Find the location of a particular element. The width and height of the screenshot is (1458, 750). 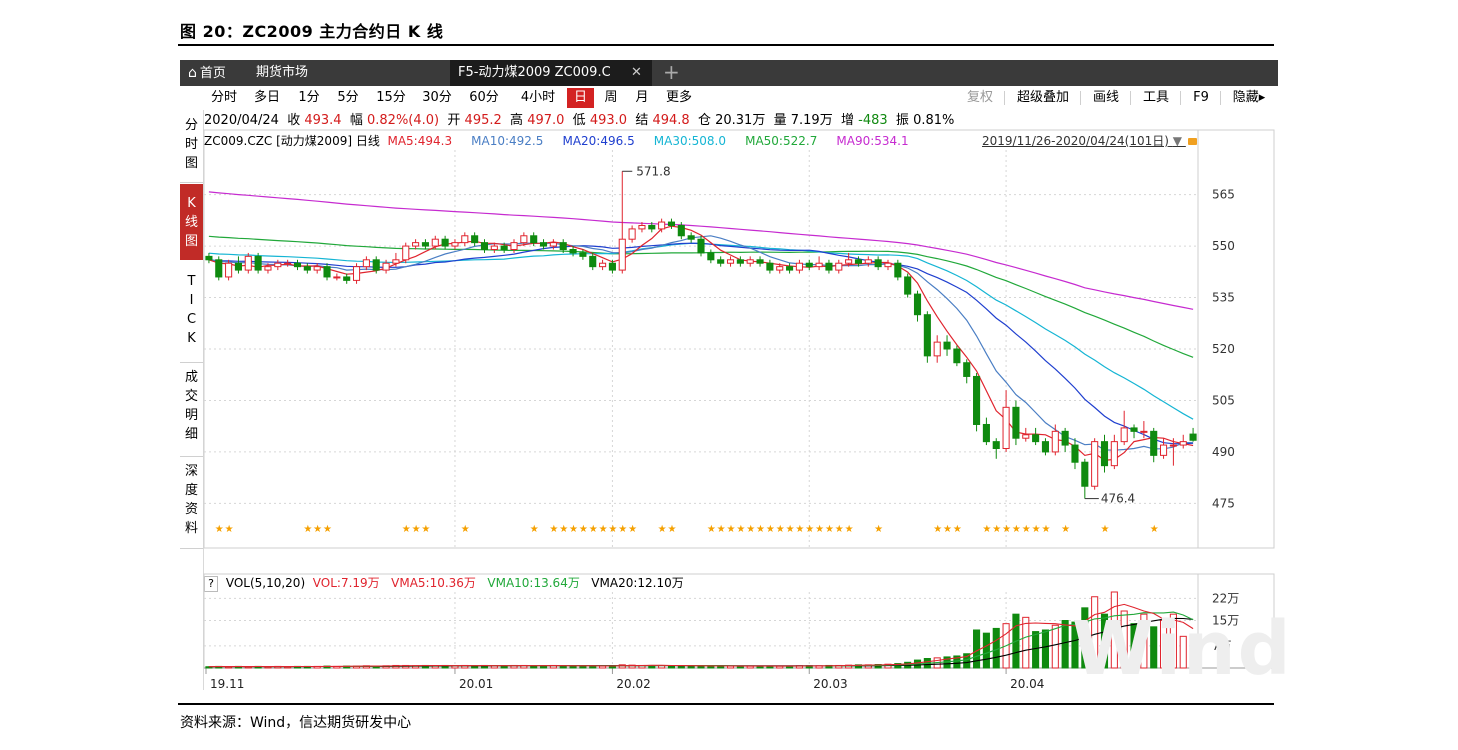

low-label: 476.4 is located at coordinates (1118, 499).